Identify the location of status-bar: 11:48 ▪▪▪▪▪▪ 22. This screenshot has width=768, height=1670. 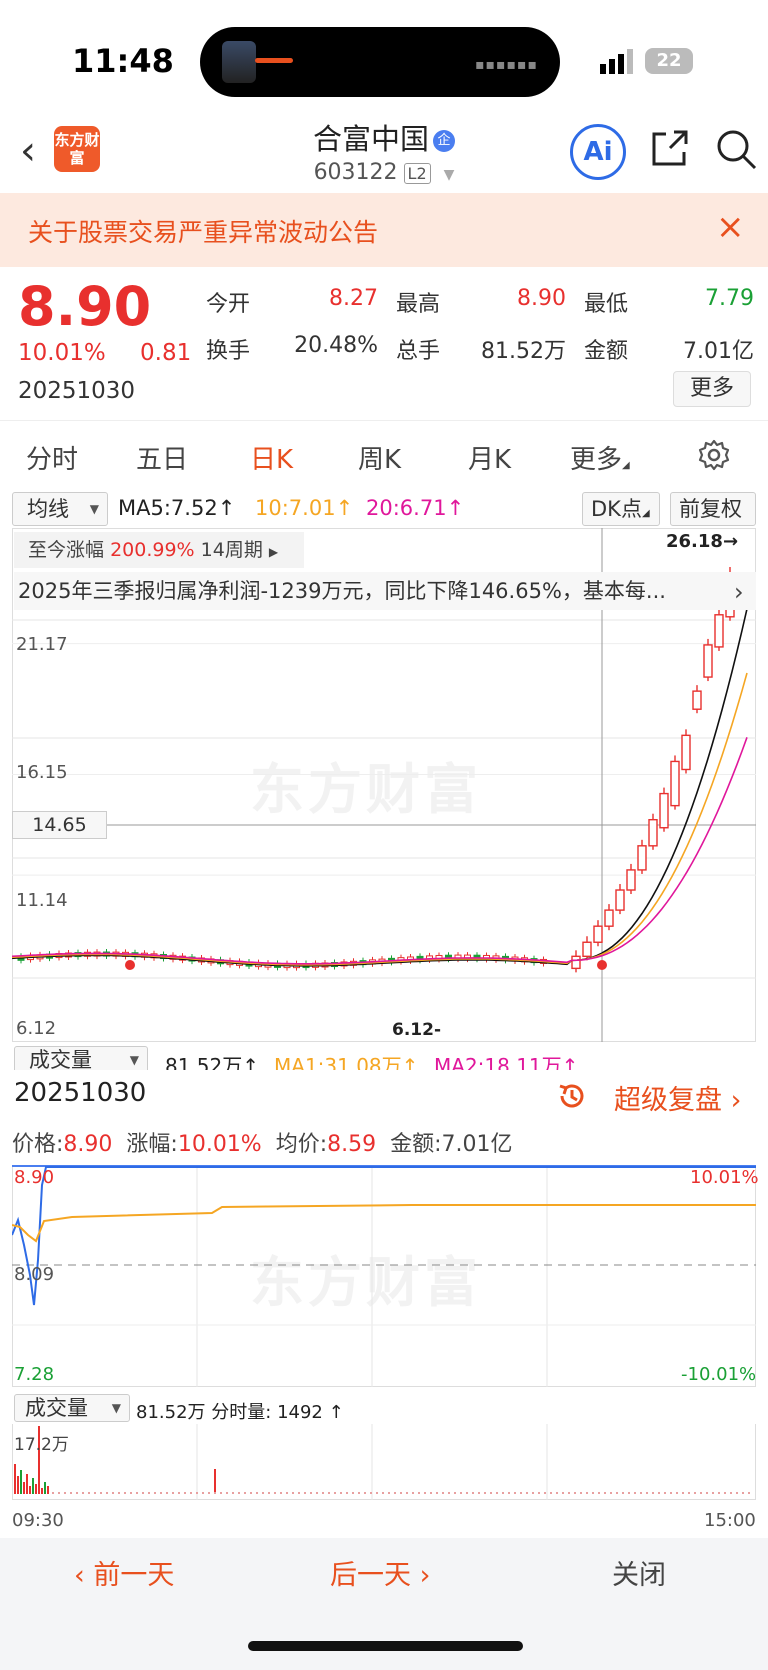
(384, 55).